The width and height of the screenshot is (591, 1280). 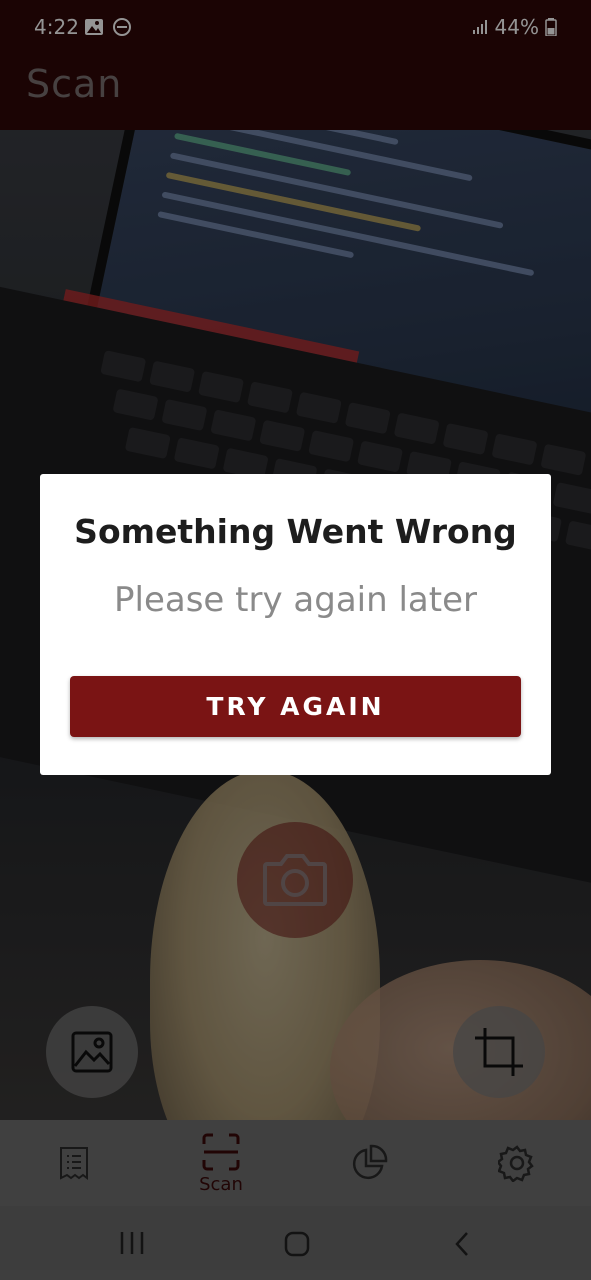 What do you see at coordinates (94, 27) in the screenshot?
I see `image-notification-icon` at bounding box center [94, 27].